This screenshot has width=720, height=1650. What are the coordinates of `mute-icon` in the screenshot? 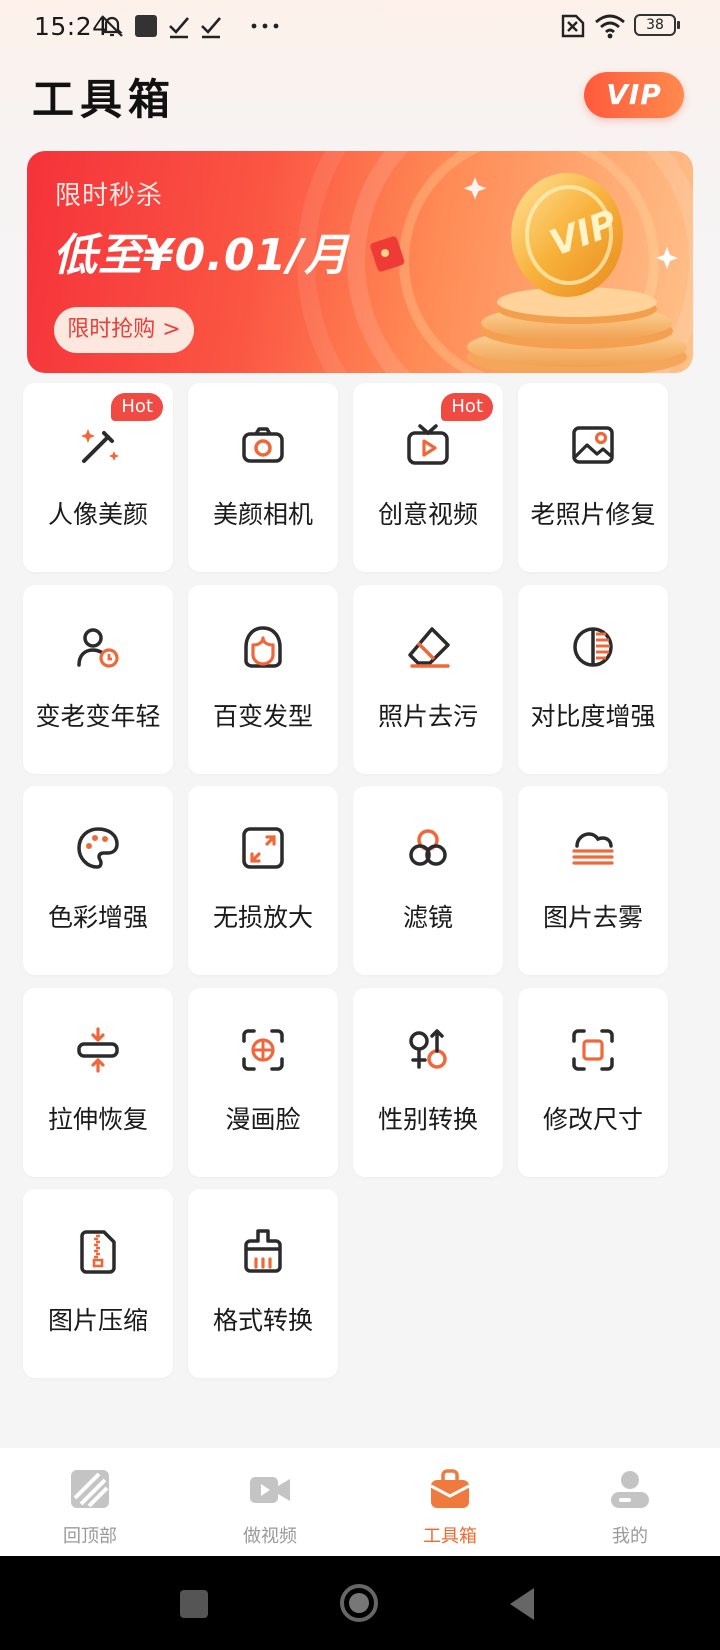 It's located at (112, 26).